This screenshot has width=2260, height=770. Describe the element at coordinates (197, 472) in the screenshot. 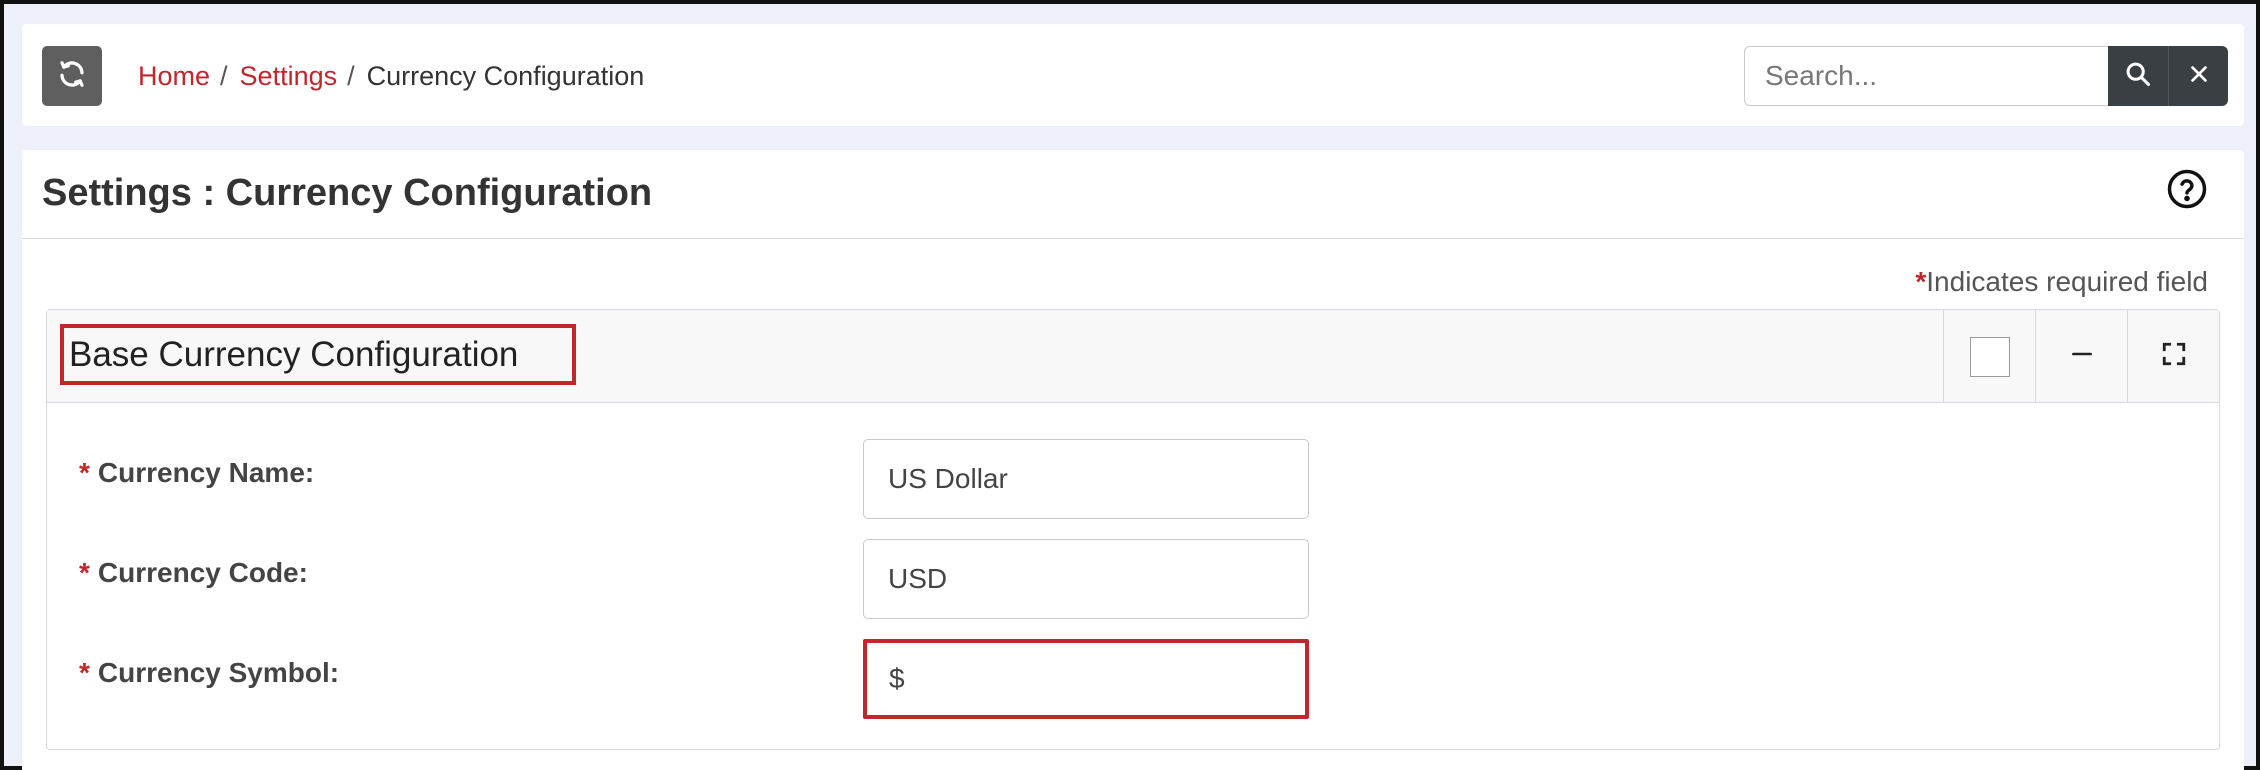

I see `currency-name-label: * Currency Name:` at that location.